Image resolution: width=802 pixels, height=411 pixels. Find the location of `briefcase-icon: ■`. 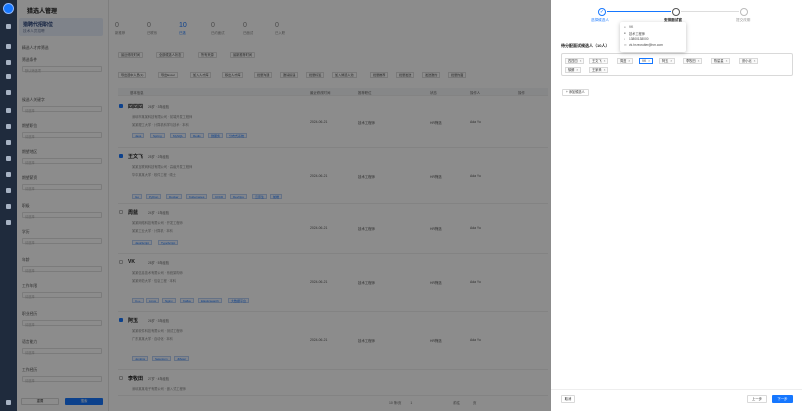

briefcase-icon: ■ is located at coordinates (625, 33).